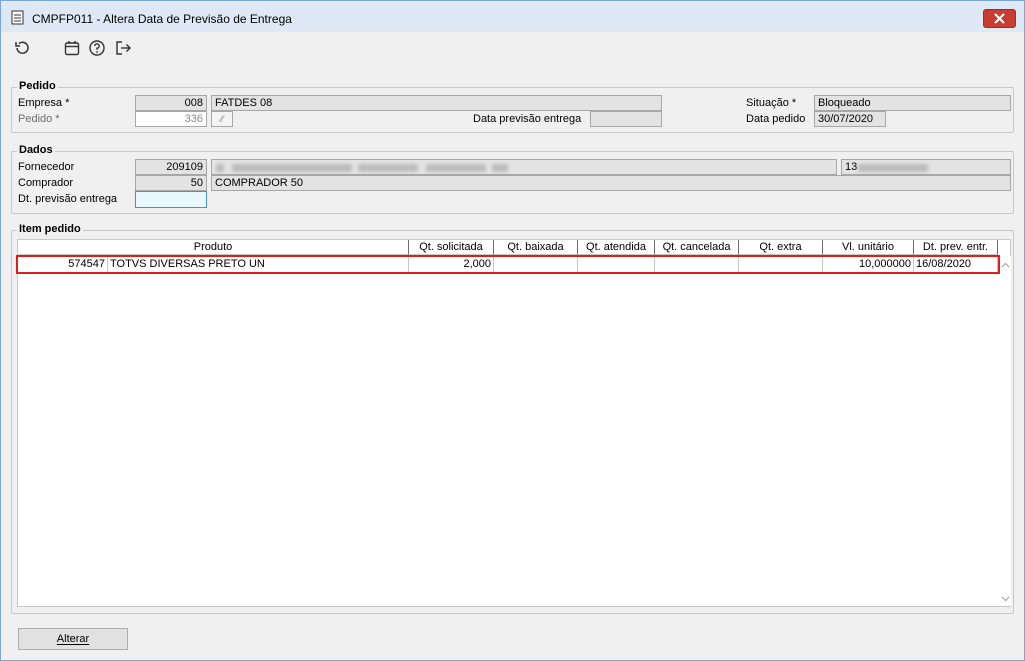  Describe the element at coordinates (697, 247) in the screenshot. I see `col-header-qt-cancelada: Qt. cancelada` at that location.